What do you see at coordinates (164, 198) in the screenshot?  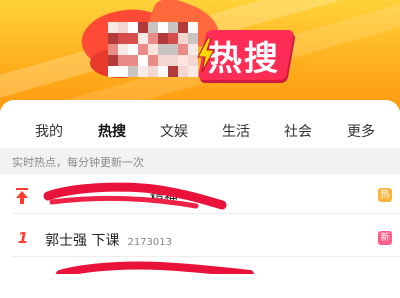 I see `list-item-title: 精神` at bounding box center [164, 198].